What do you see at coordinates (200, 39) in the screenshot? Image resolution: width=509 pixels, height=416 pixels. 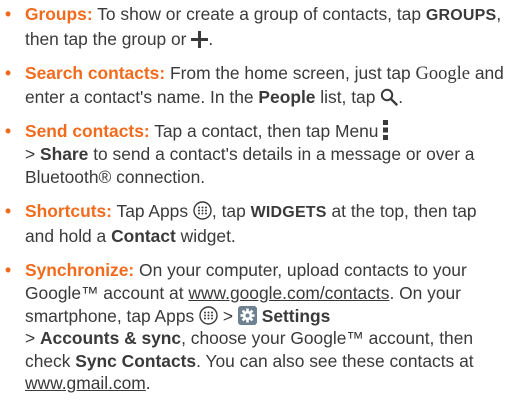 I see `plus-icon` at bounding box center [200, 39].